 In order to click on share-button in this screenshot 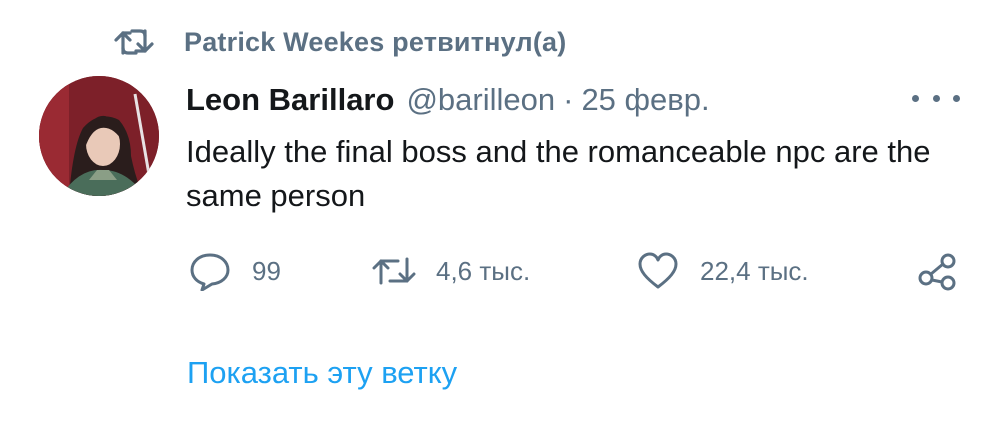, I will do `click(938, 271)`.